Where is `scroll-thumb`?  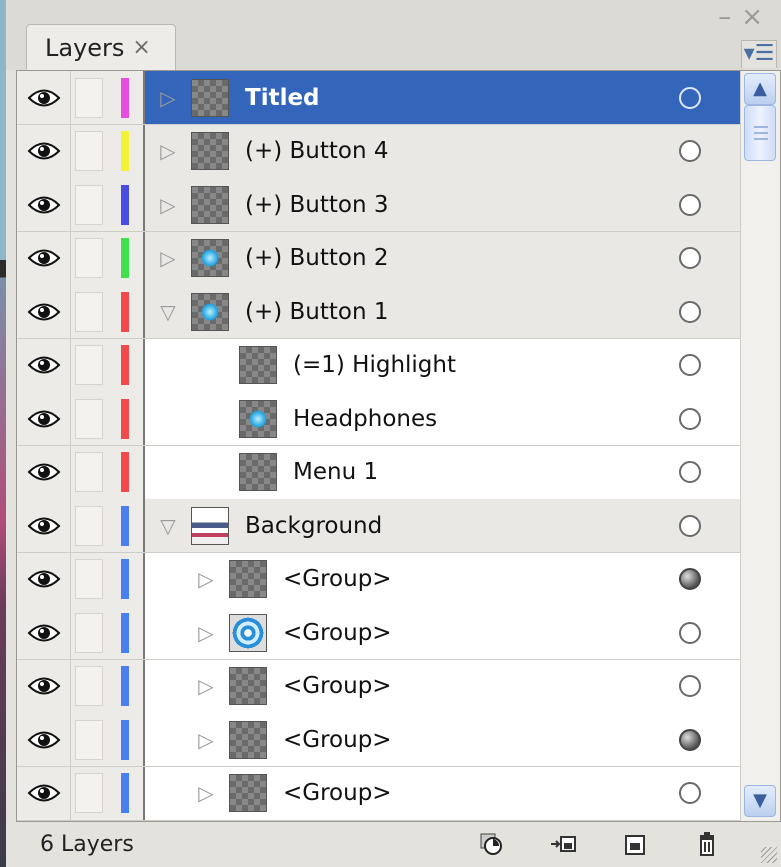 scroll-thumb is located at coordinates (760, 133).